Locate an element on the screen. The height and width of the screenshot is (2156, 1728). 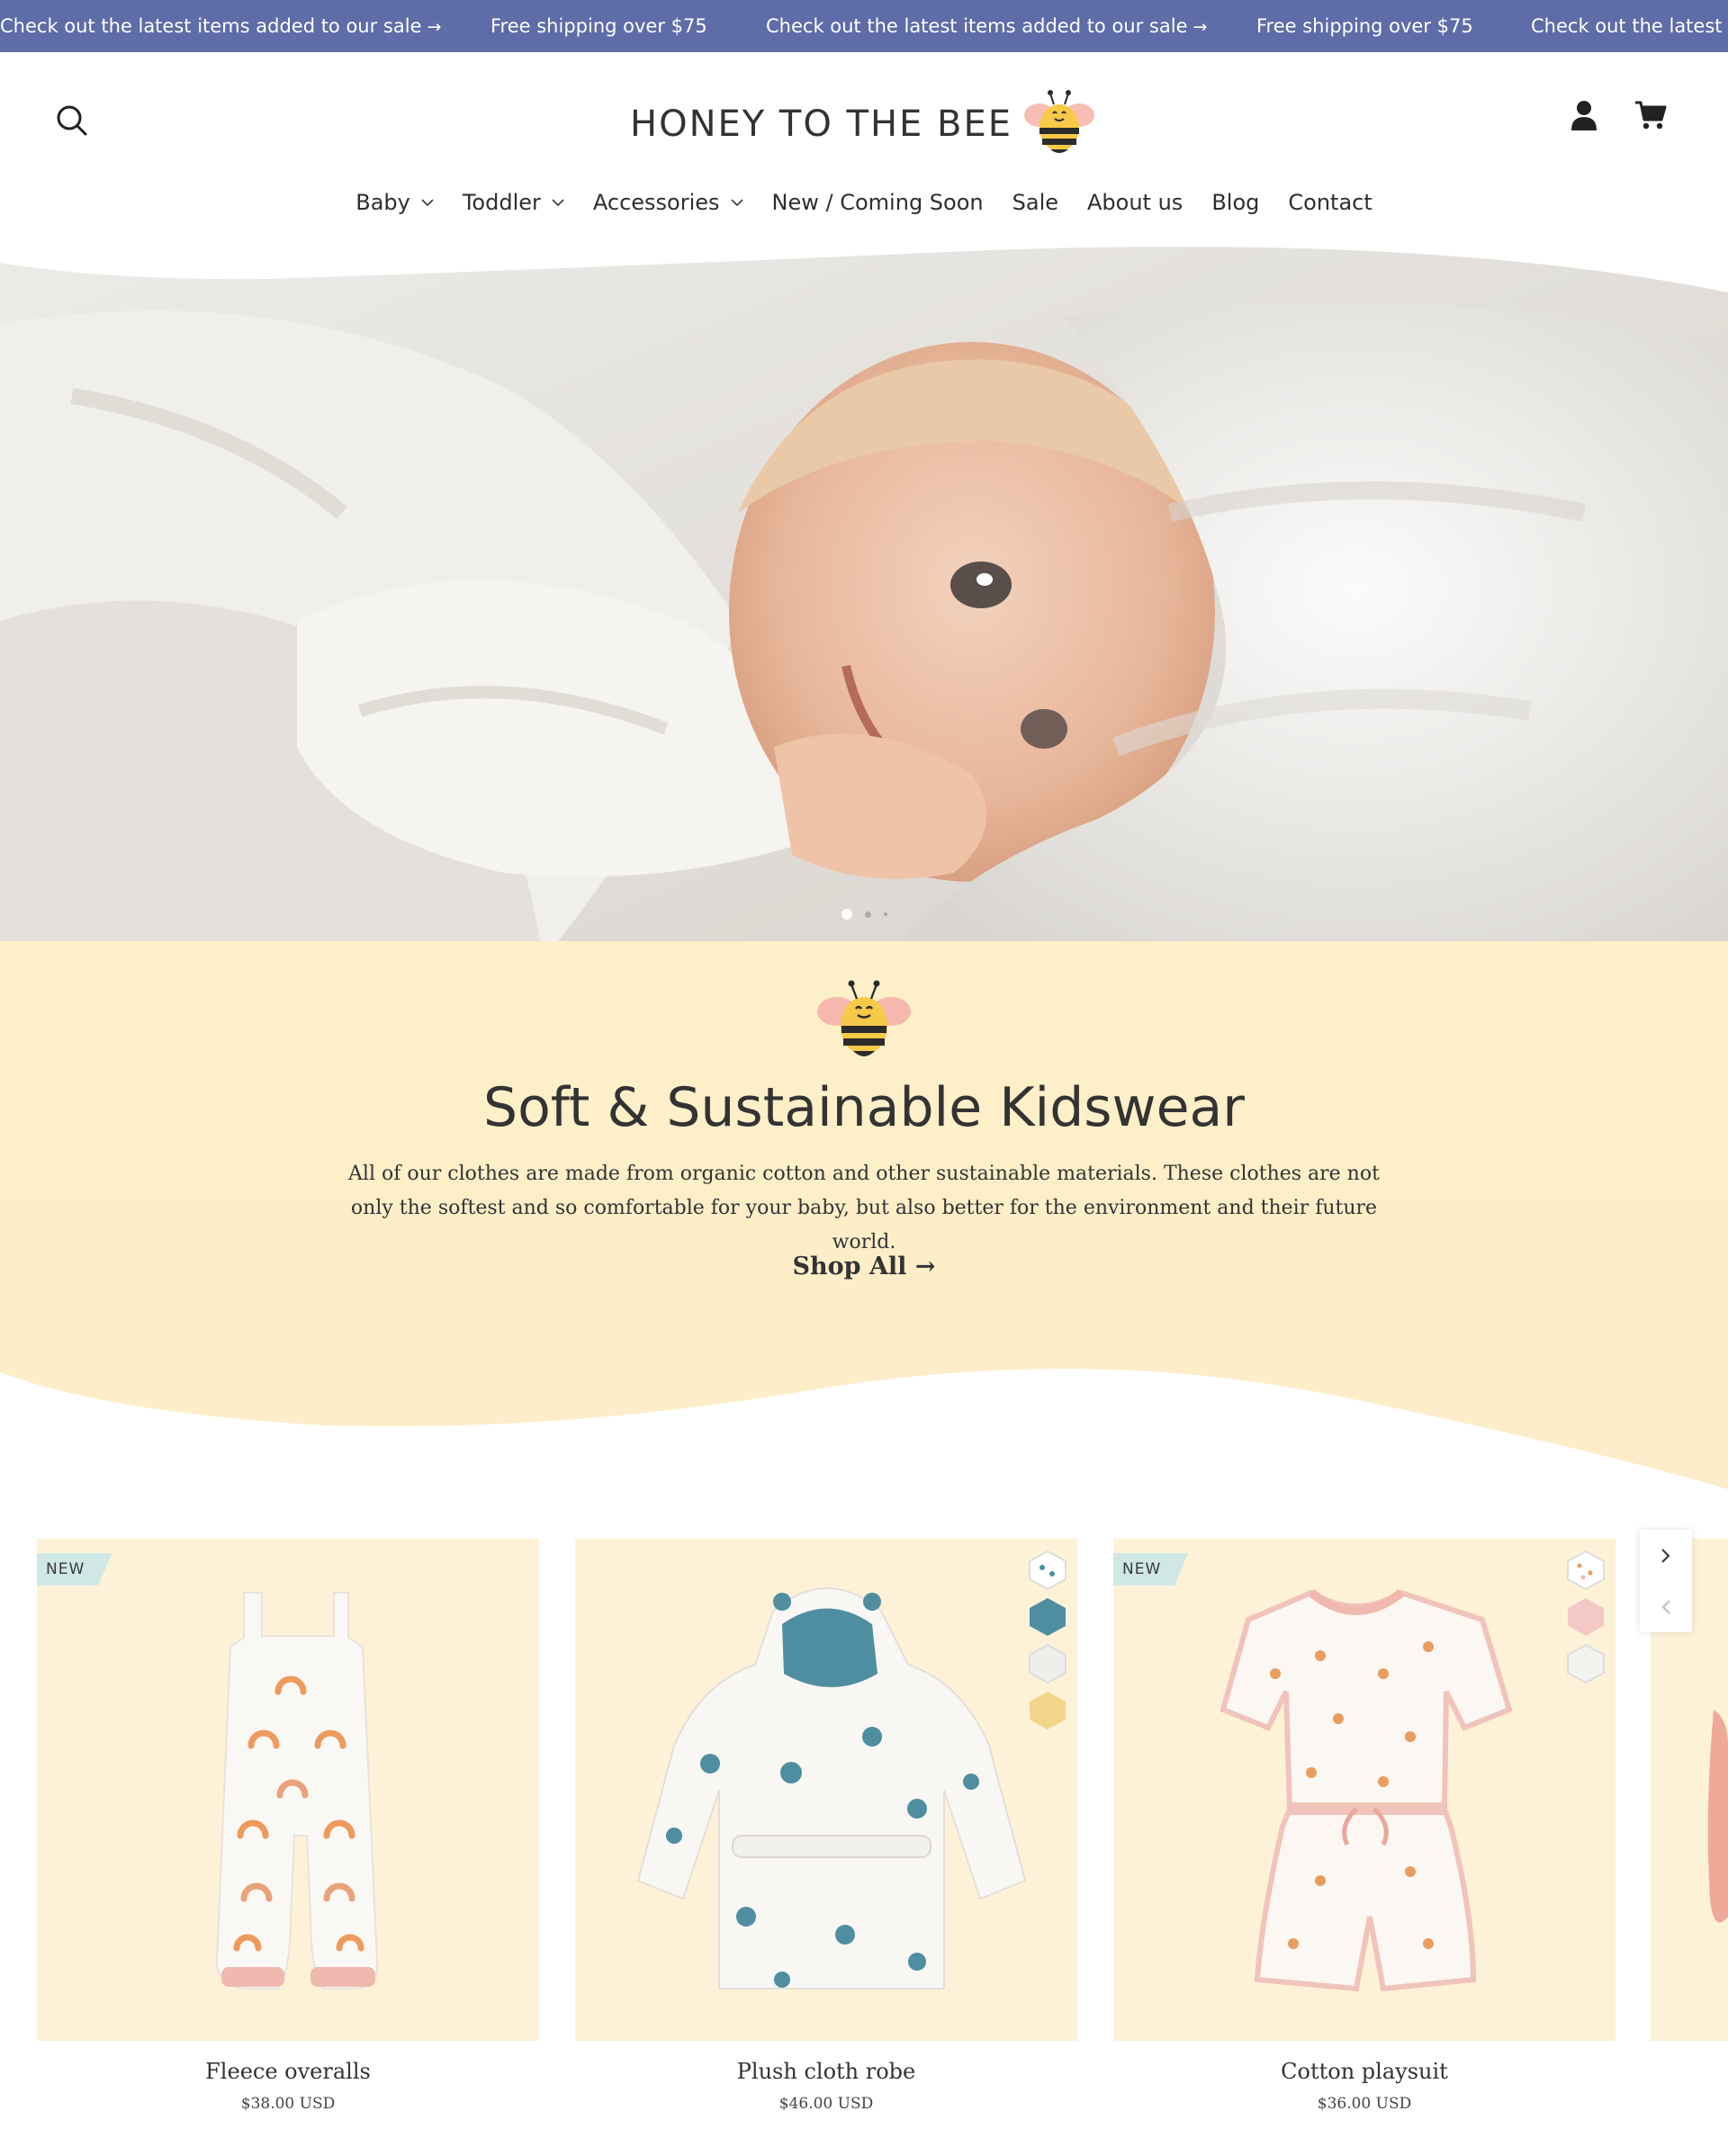
account-icon is located at coordinates (1584, 115).